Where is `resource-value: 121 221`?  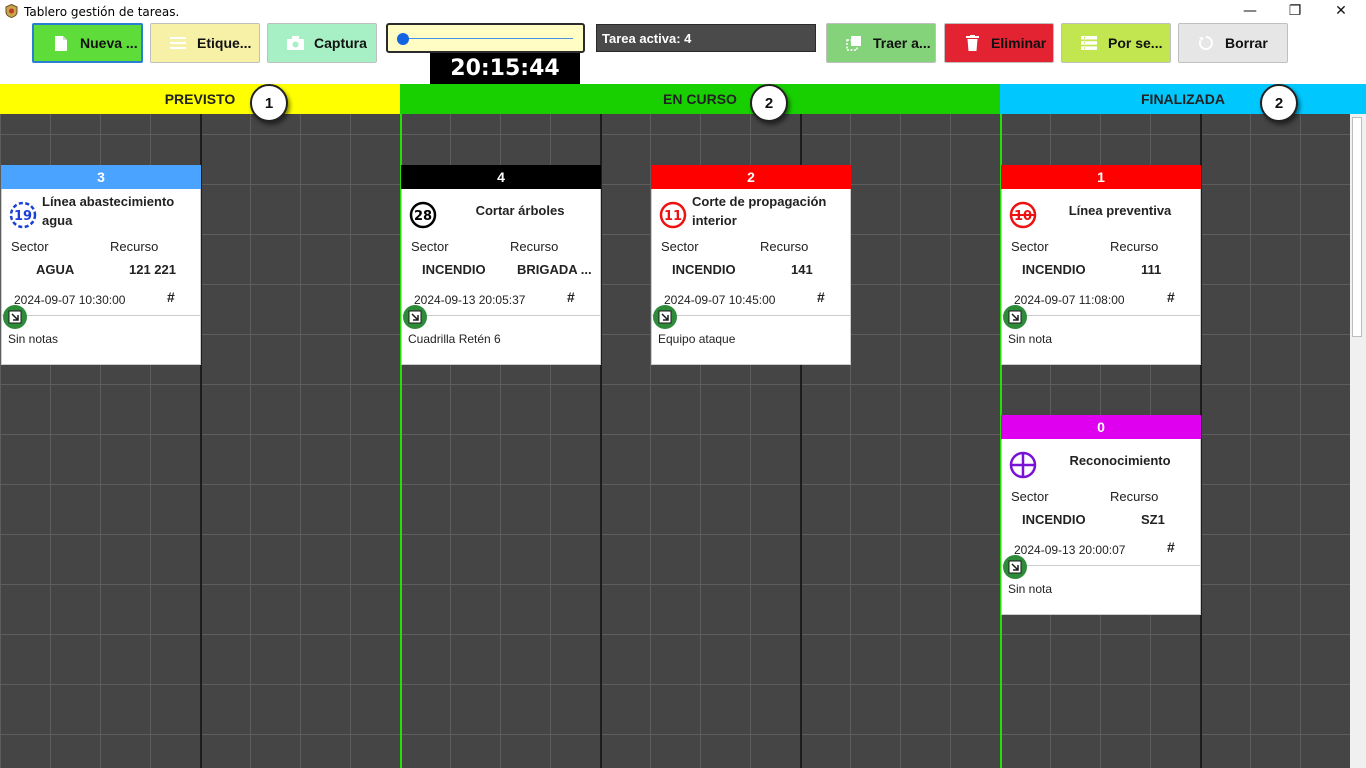
resource-value: 121 221 is located at coordinates (152, 269).